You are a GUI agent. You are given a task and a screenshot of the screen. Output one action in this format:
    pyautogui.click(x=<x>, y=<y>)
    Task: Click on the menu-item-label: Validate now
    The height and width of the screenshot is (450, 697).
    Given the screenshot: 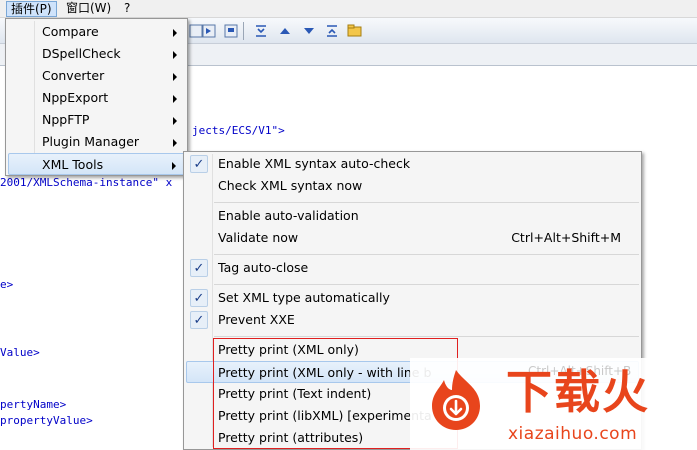 What is the action you would take?
    pyautogui.click(x=258, y=237)
    